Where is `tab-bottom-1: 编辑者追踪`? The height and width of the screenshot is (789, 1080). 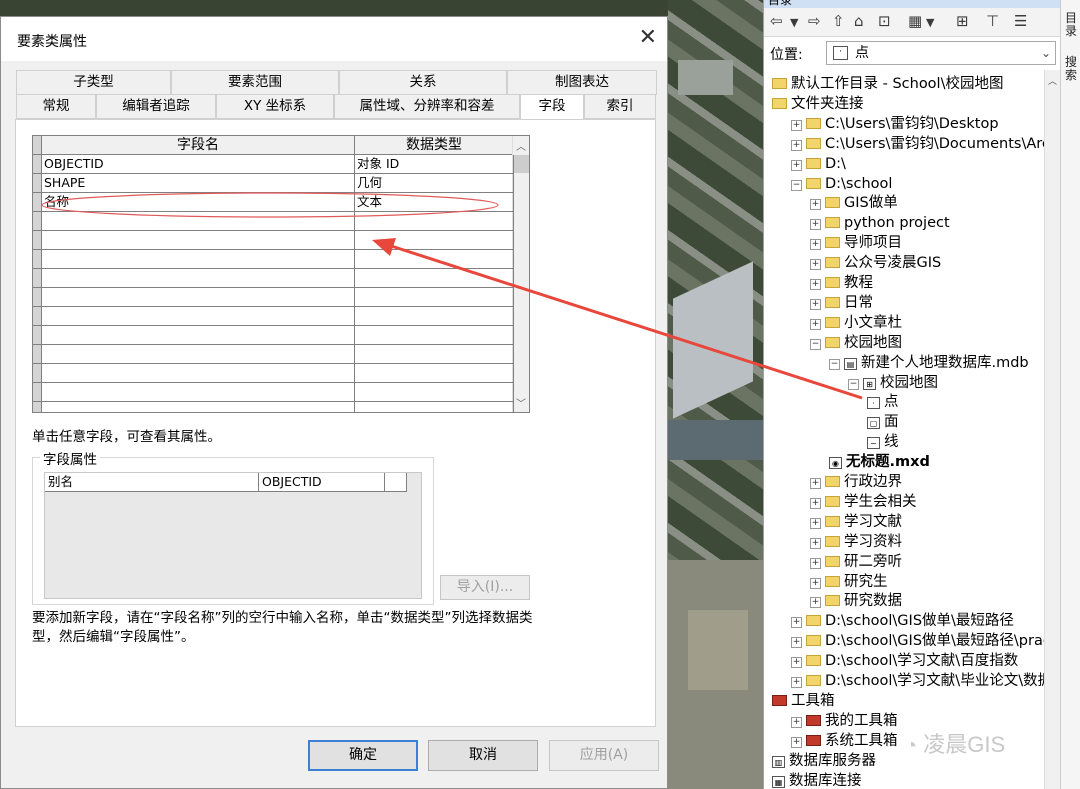 tab-bottom-1: 编辑者追踪 is located at coordinates (156, 106).